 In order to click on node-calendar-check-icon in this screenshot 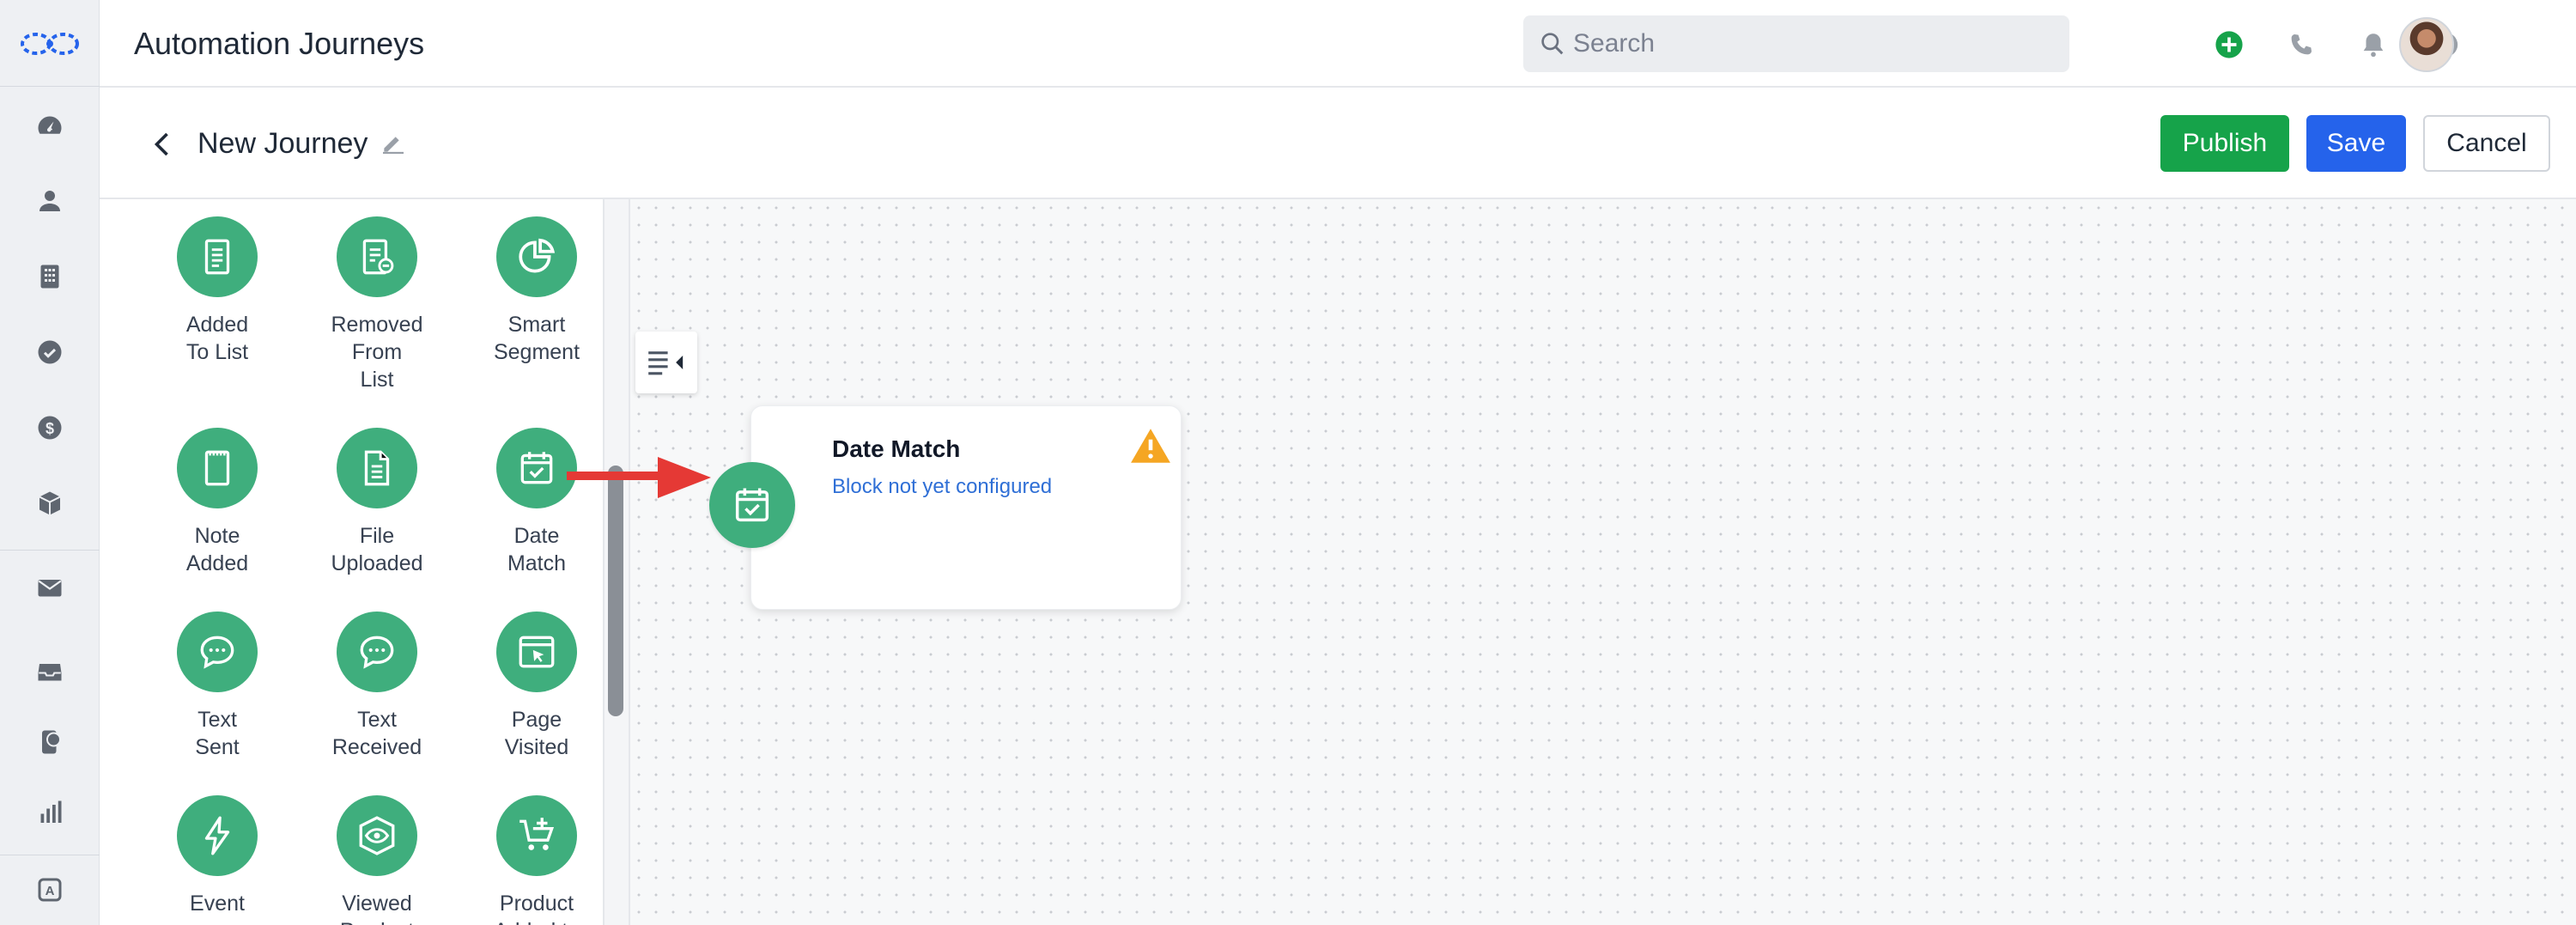, I will do `click(752, 505)`.